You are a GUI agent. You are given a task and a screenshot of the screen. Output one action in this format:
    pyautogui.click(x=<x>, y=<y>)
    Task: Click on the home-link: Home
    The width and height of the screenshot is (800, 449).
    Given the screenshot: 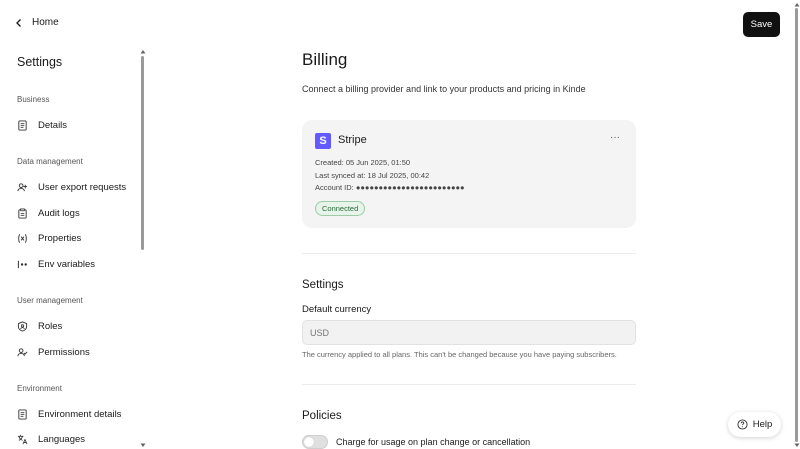 What is the action you would take?
    pyautogui.click(x=36, y=22)
    